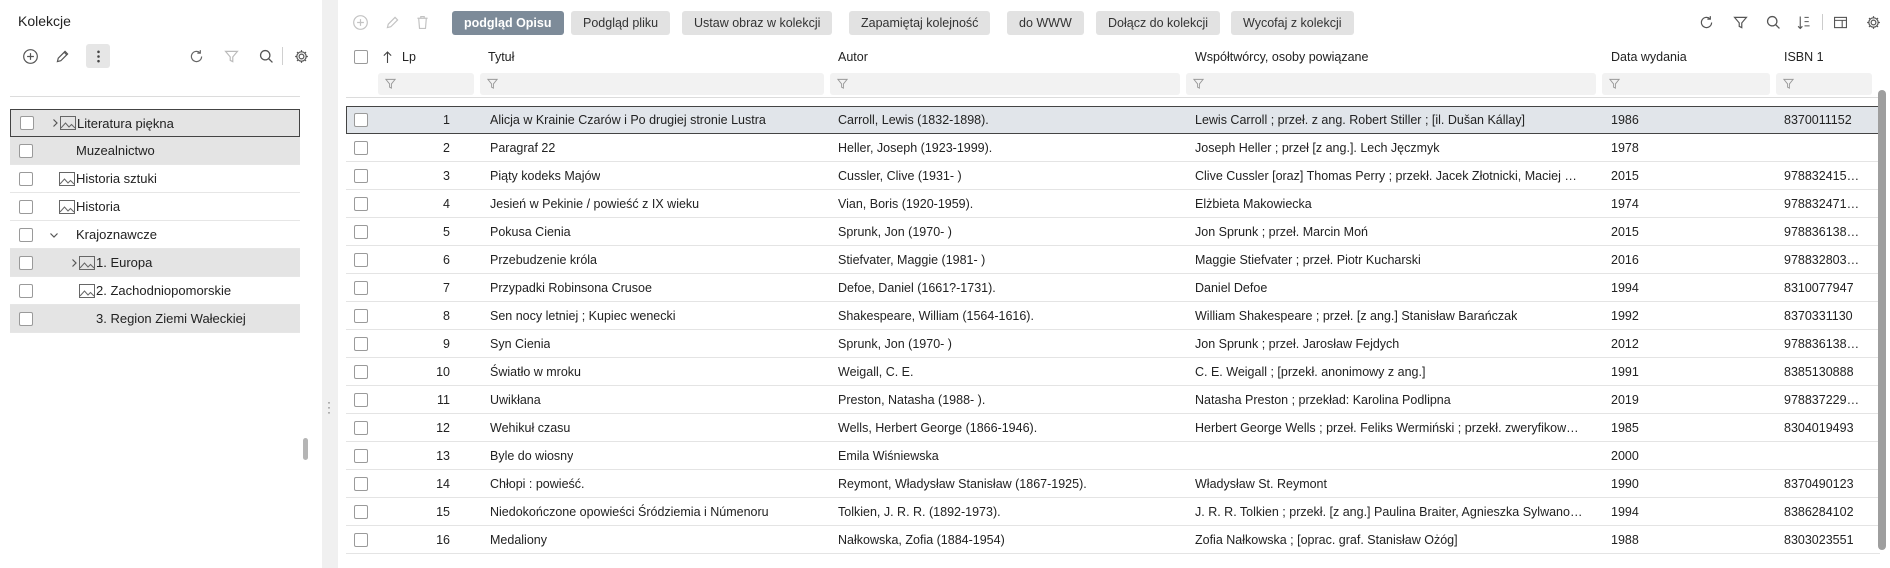 This screenshot has width=1890, height=568. Describe the element at coordinates (915, 147) in the screenshot. I see `cell-author-text: Heller, Joseph (1923-1999).` at that location.